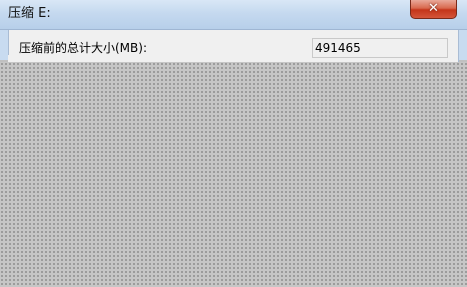 This screenshot has height=287, width=467. Describe the element at coordinates (83, 48) in the screenshot. I see `size-before-compression-label: 压缩前的总计大小(MB):` at that location.